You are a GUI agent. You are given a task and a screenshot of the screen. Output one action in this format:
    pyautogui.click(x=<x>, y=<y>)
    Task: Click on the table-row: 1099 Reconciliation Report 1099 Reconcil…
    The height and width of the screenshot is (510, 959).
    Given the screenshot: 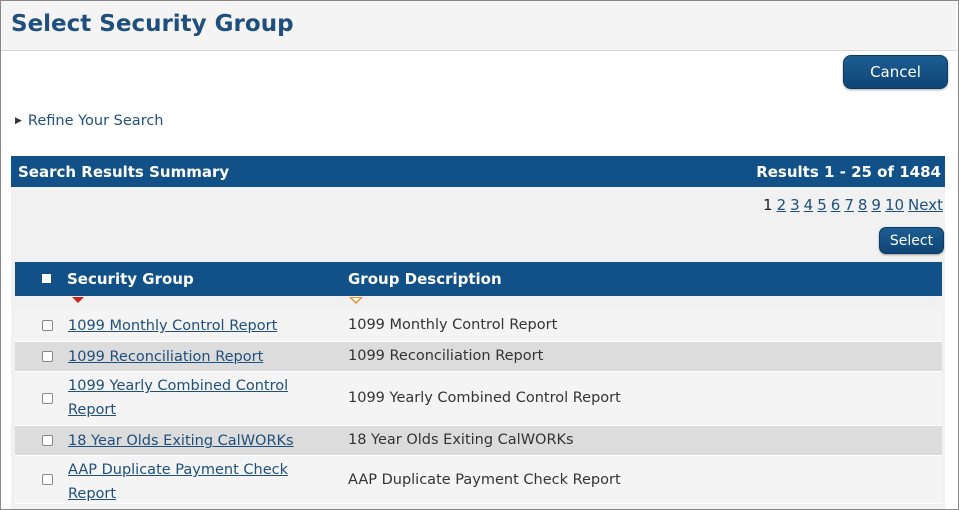 What is the action you would take?
    pyautogui.click(x=478, y=357)
    